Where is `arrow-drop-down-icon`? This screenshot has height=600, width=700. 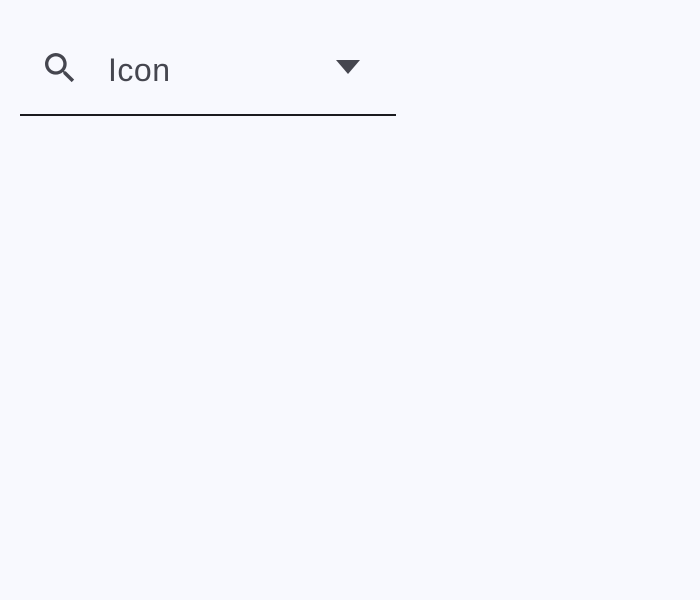
arrow-drop-down-icon is located at coordinates (348, 68).